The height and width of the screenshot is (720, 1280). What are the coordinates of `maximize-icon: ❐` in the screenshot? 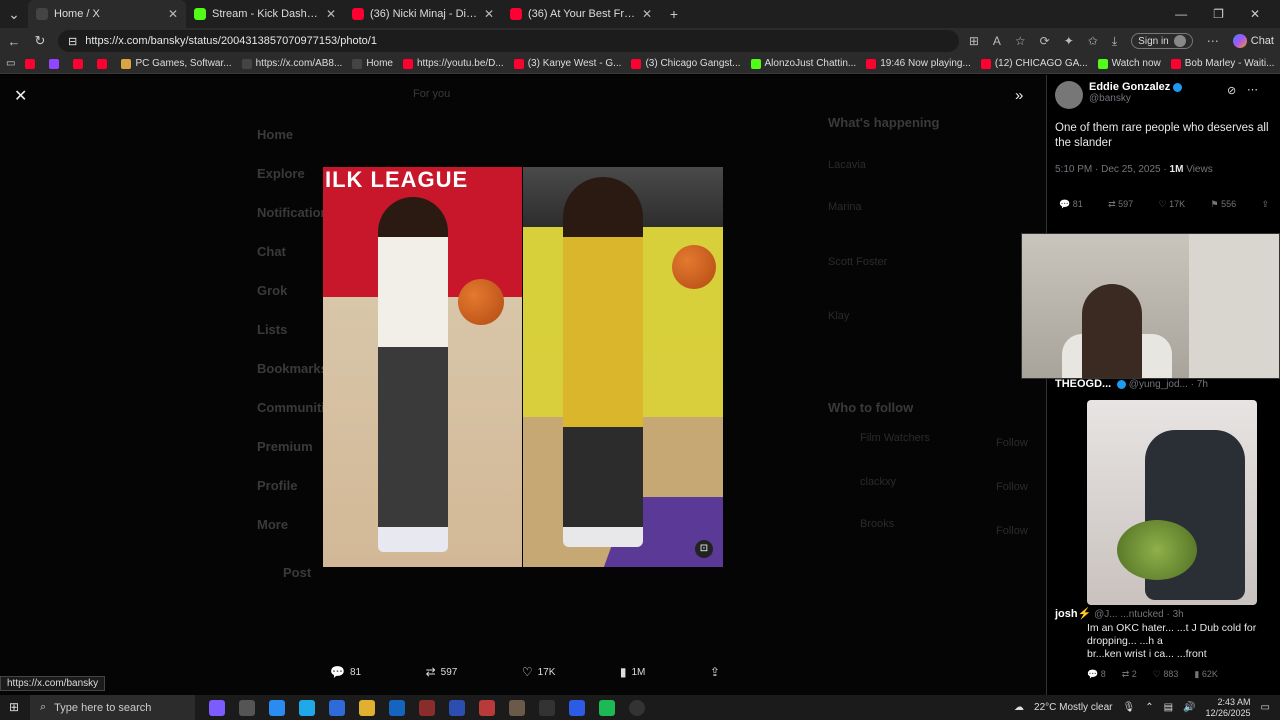 It's located at (1218, 14).